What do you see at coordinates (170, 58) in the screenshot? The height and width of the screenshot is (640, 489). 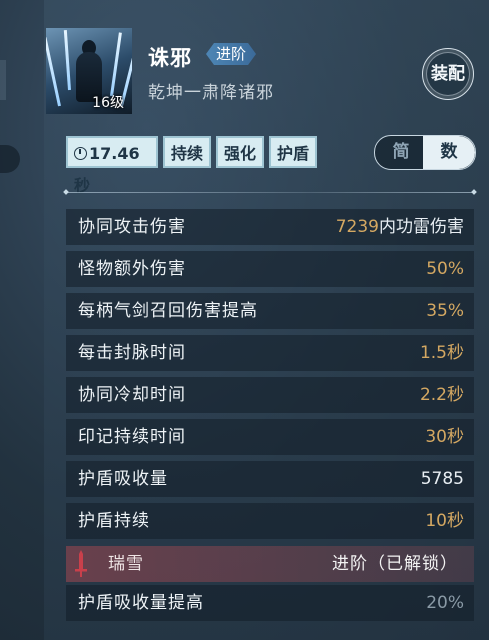 I see `skill-name: 诛邪` at bounding box center [170, 58].